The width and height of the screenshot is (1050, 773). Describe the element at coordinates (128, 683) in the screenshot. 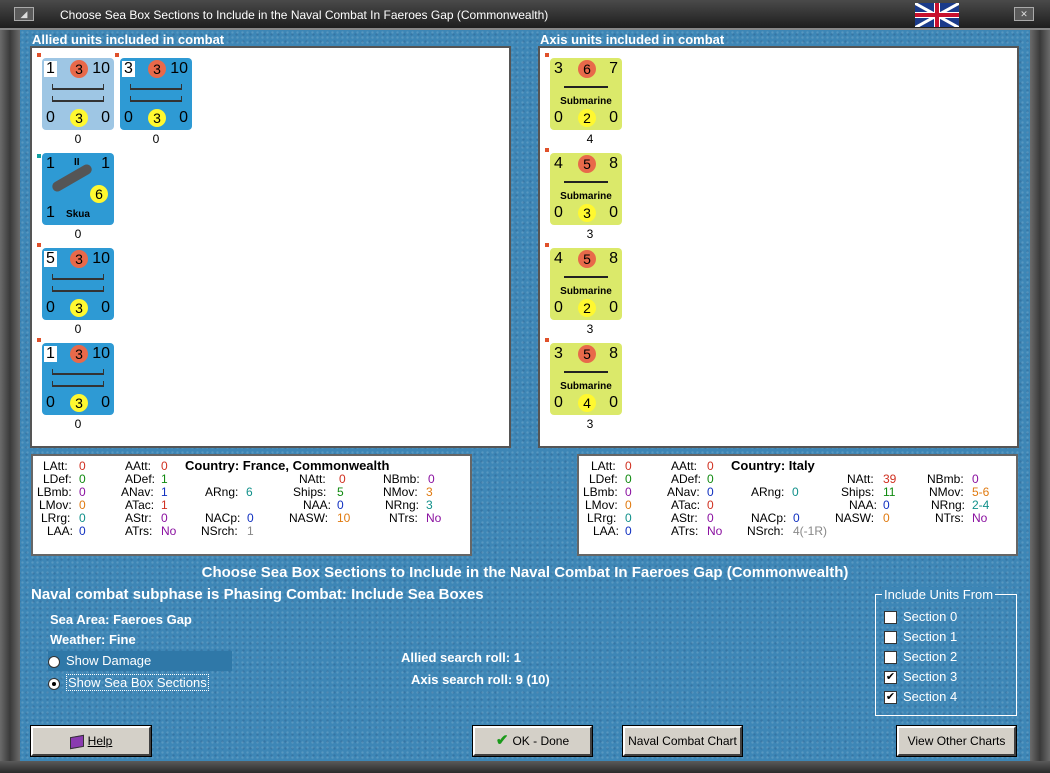

I see `show-sections-radio: Show Sea Box Sections` at that location.